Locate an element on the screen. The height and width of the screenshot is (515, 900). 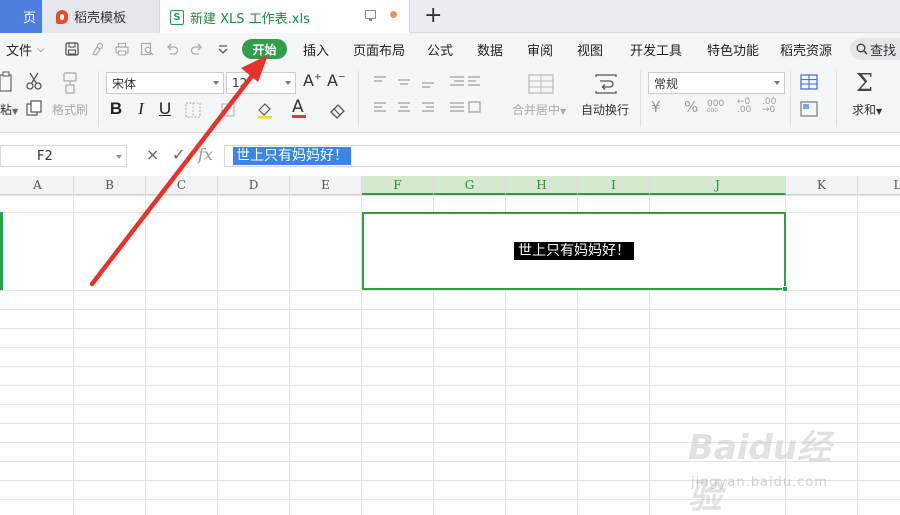
watermark-brand: Baidu经验 is located at coordinates (760, 471).